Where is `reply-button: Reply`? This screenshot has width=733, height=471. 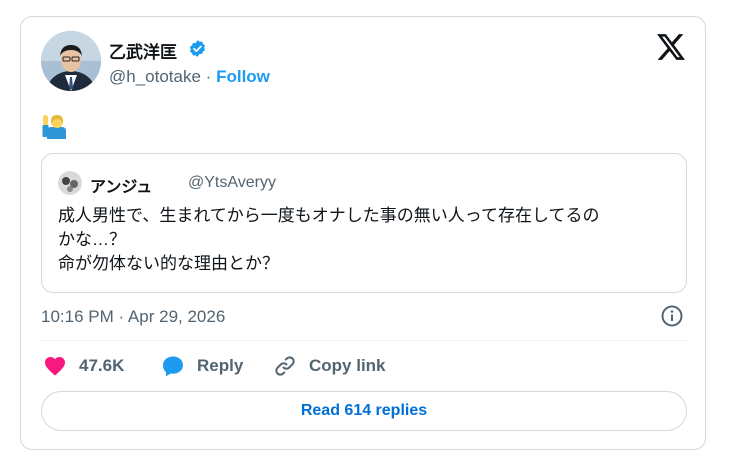
reply-button: Reply is located at coordinates (202, 366).